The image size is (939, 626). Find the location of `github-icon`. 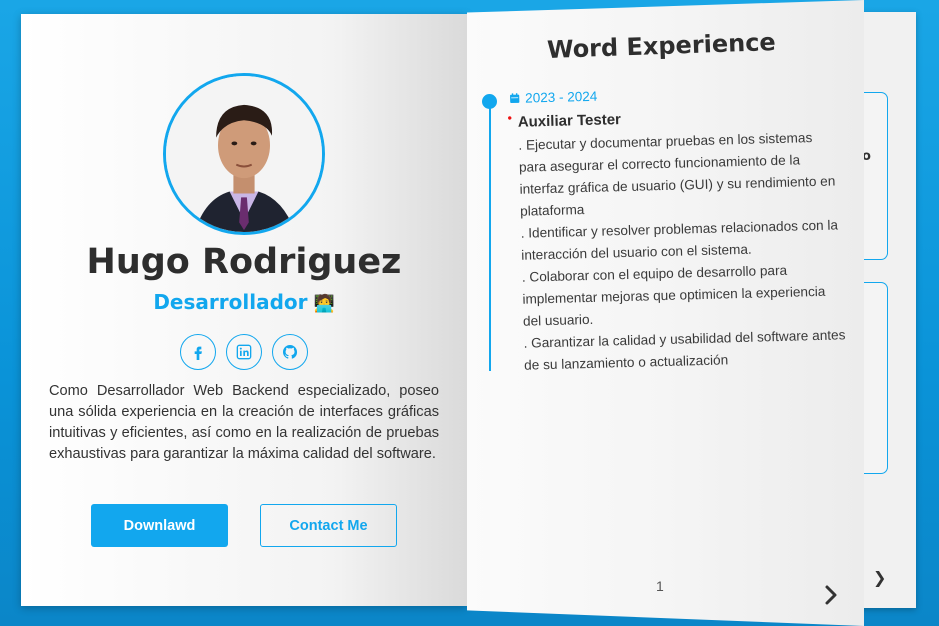

github-icon is located at coordinates (290, 352).